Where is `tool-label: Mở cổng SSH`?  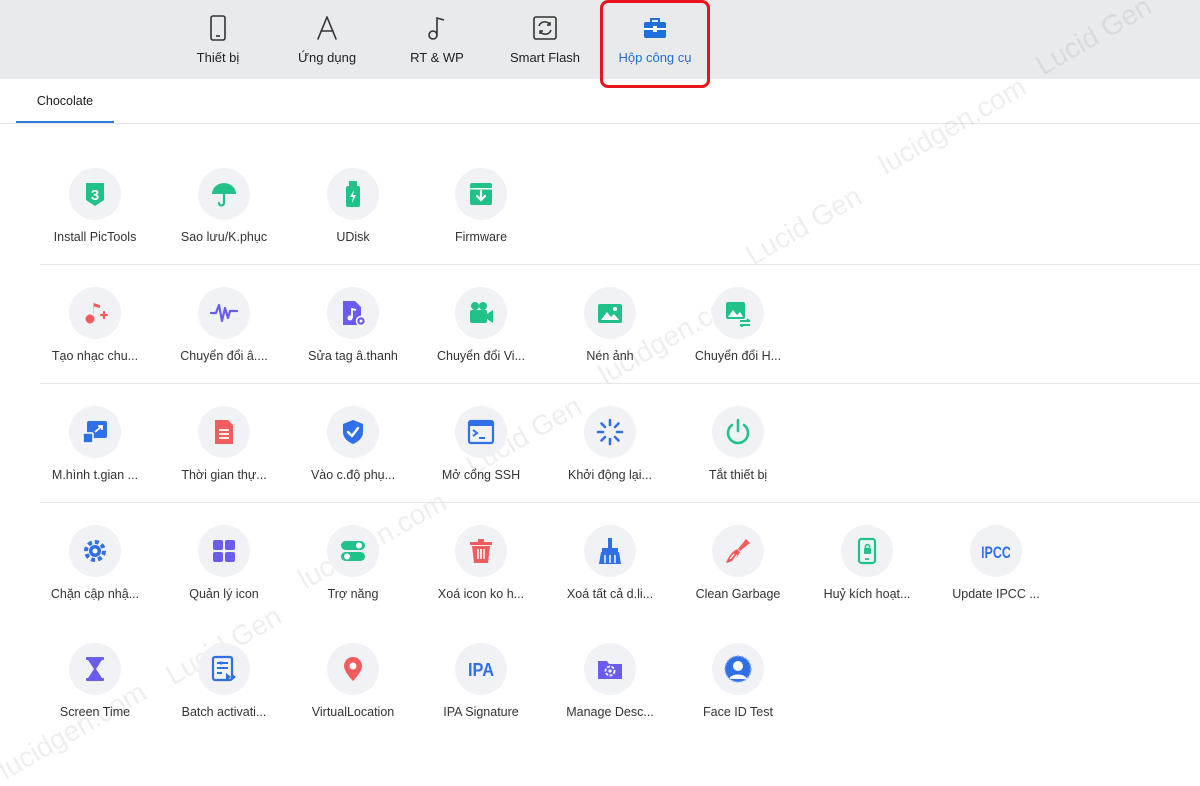
tool-label: Mở cổng SSH is located at coordinates (481, 475).